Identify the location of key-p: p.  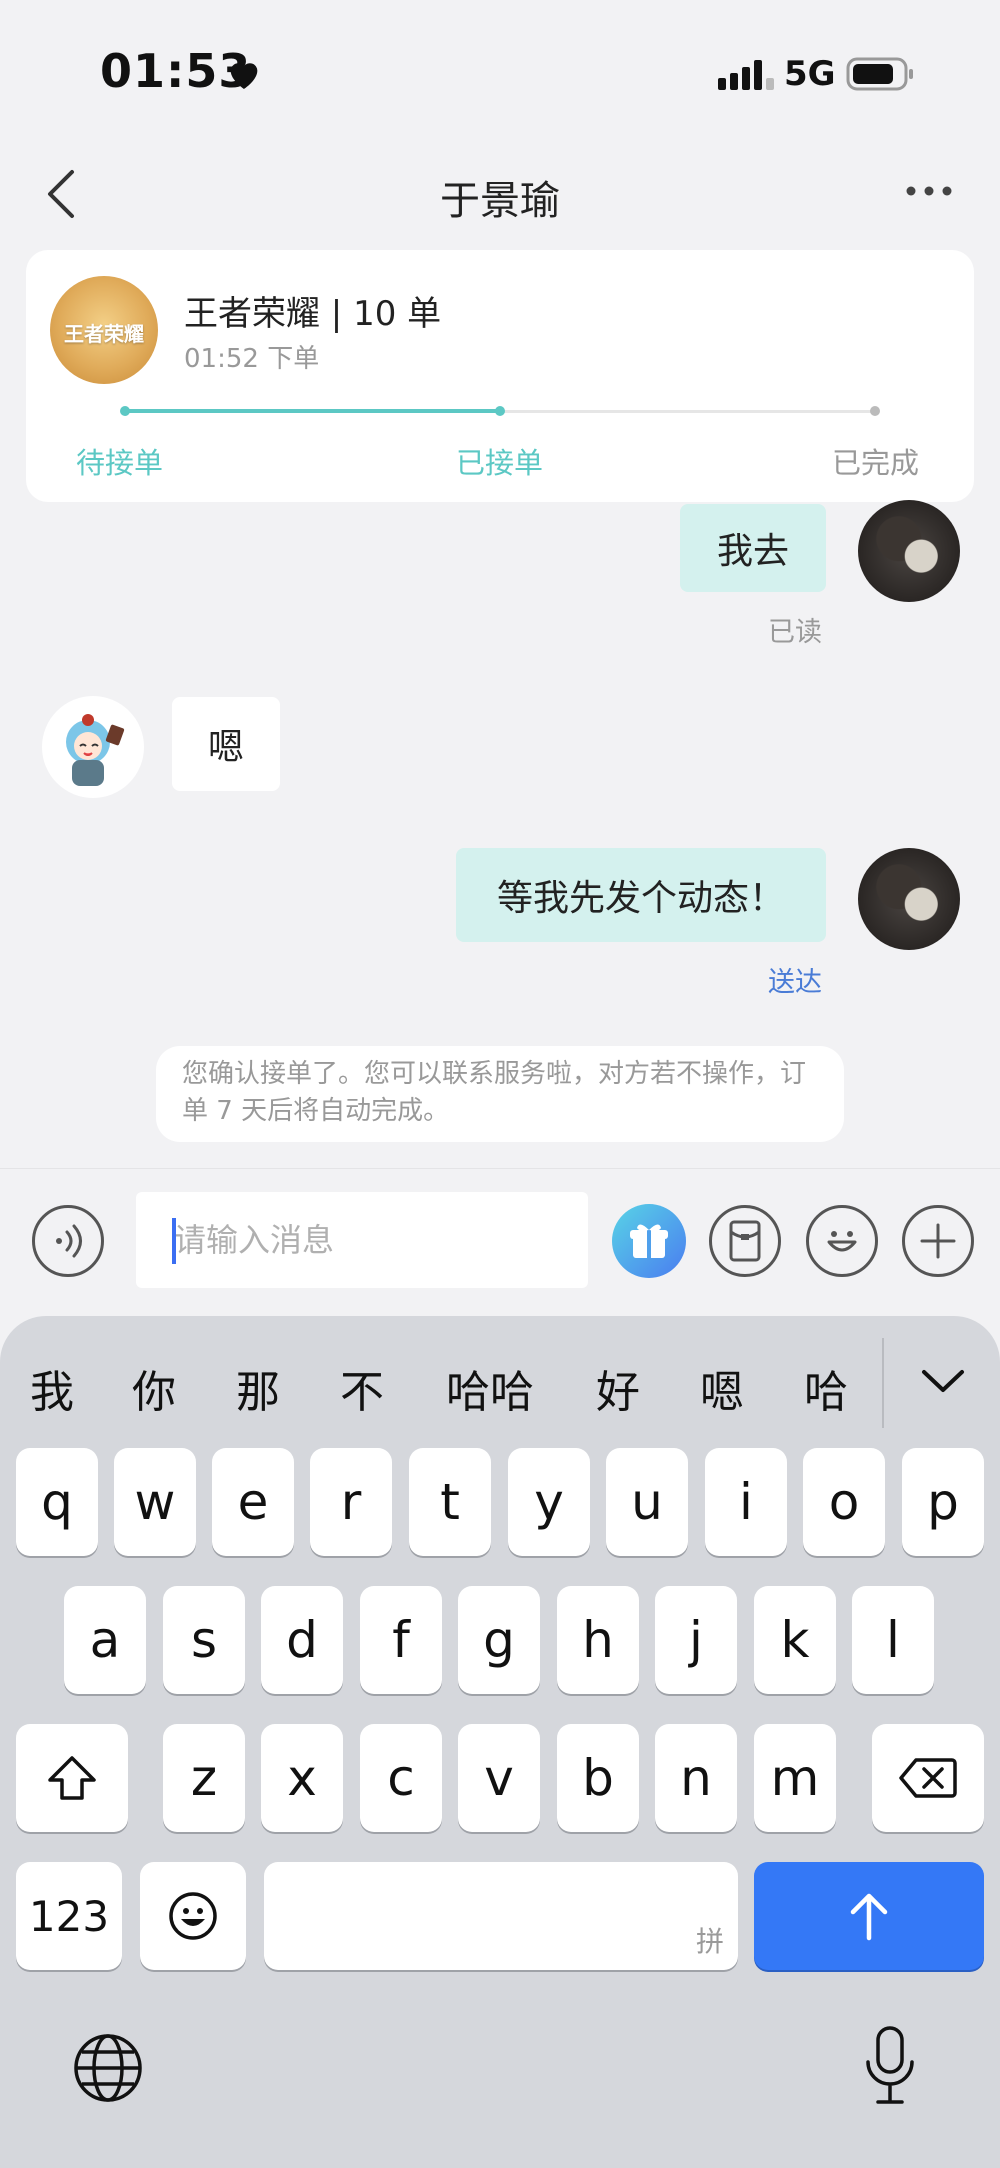
(943, 1502).